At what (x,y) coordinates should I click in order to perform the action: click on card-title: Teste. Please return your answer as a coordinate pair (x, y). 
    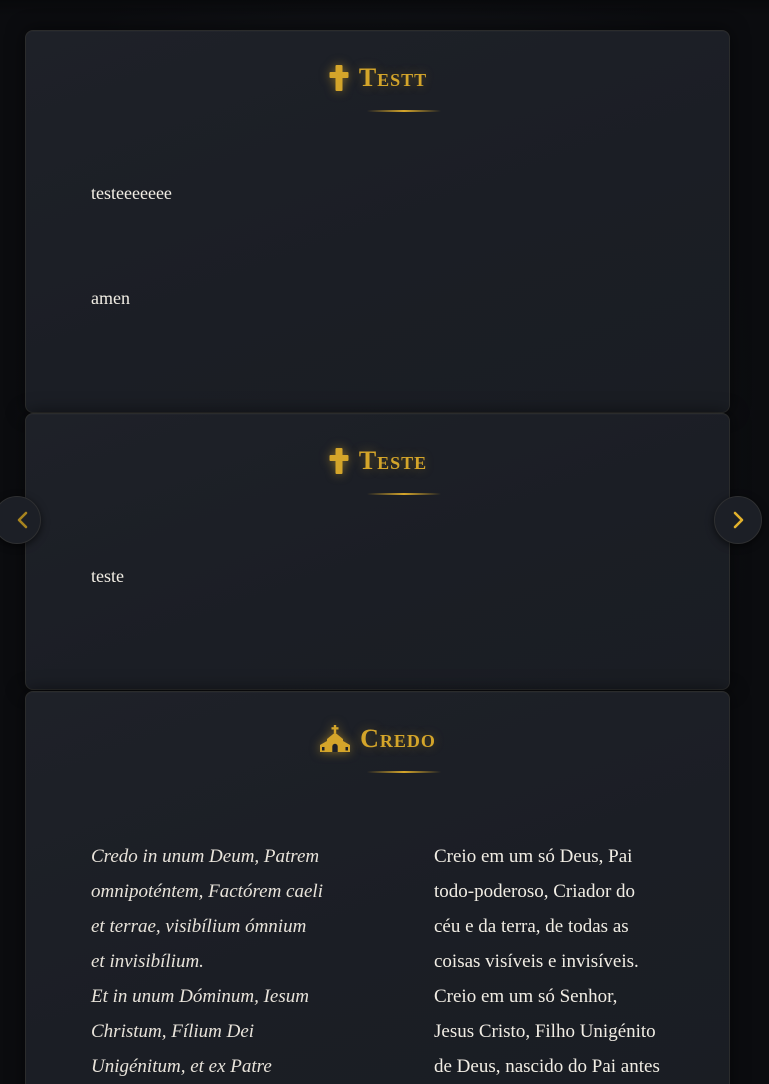
    Looking at the image, I should click on (393, 460).